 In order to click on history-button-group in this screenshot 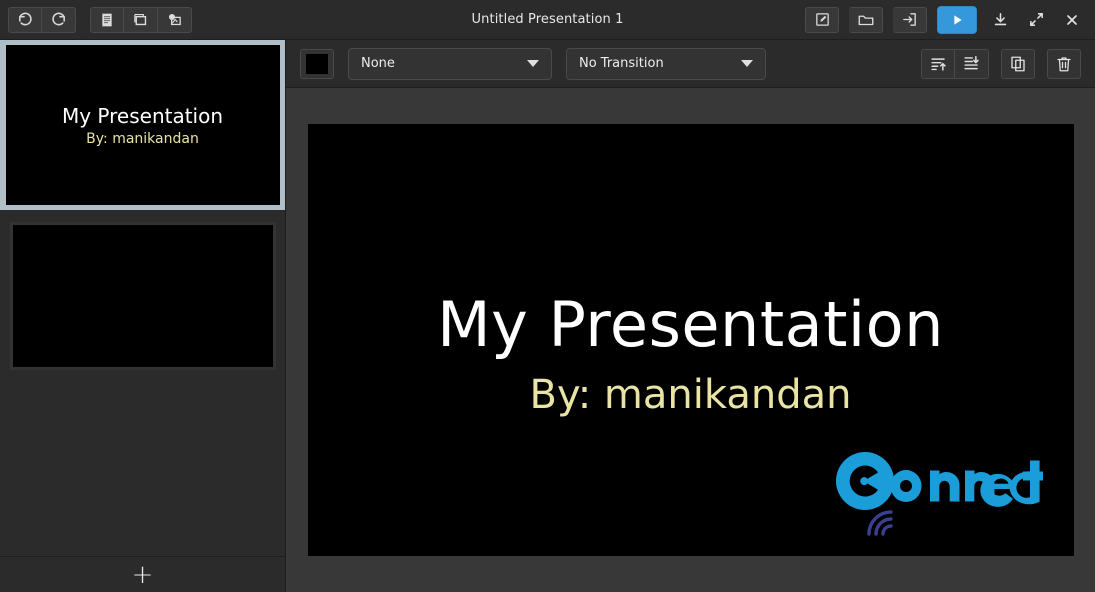, I will do `click(42, 19)`.